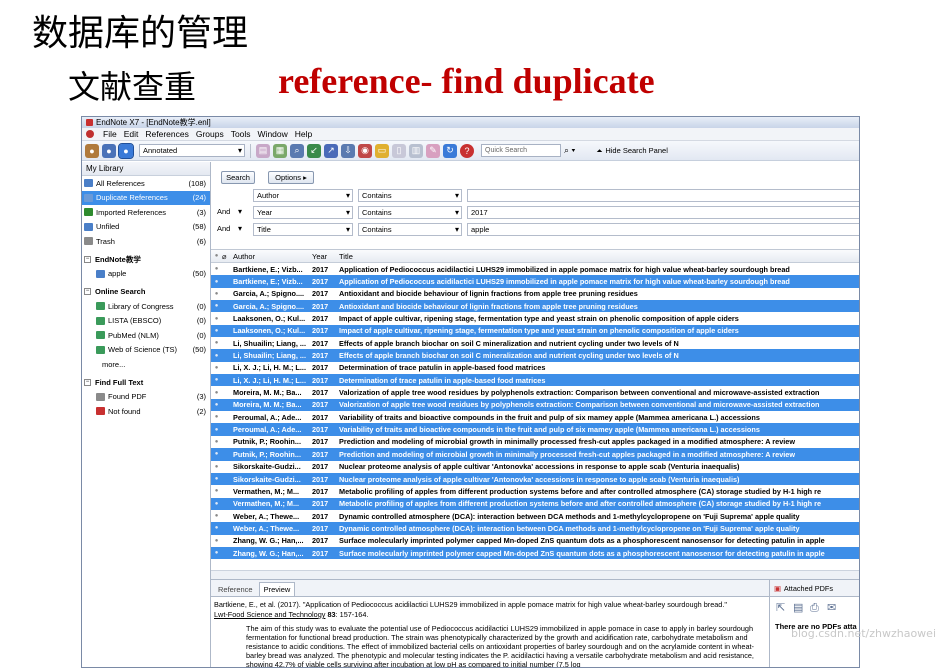 This screenshot has width=950, height=668. Describe the element at coordinates (297, 150) in the screenshot. I see `online-search-icon: ⌕` at that location.